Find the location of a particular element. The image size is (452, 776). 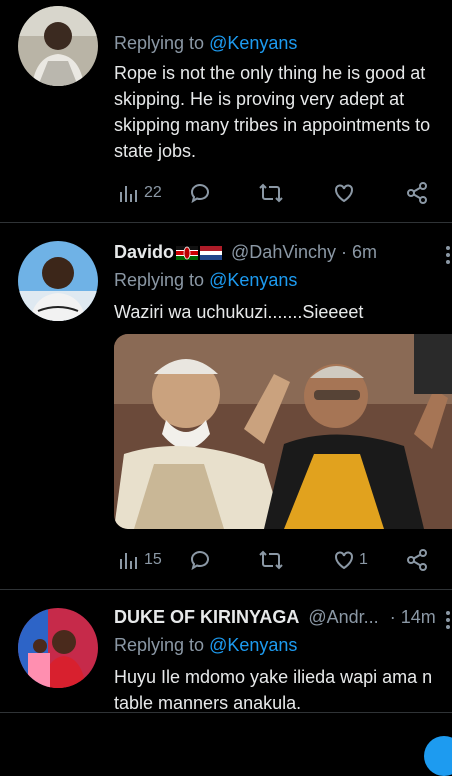

divider is located at coordinates (226, 712).